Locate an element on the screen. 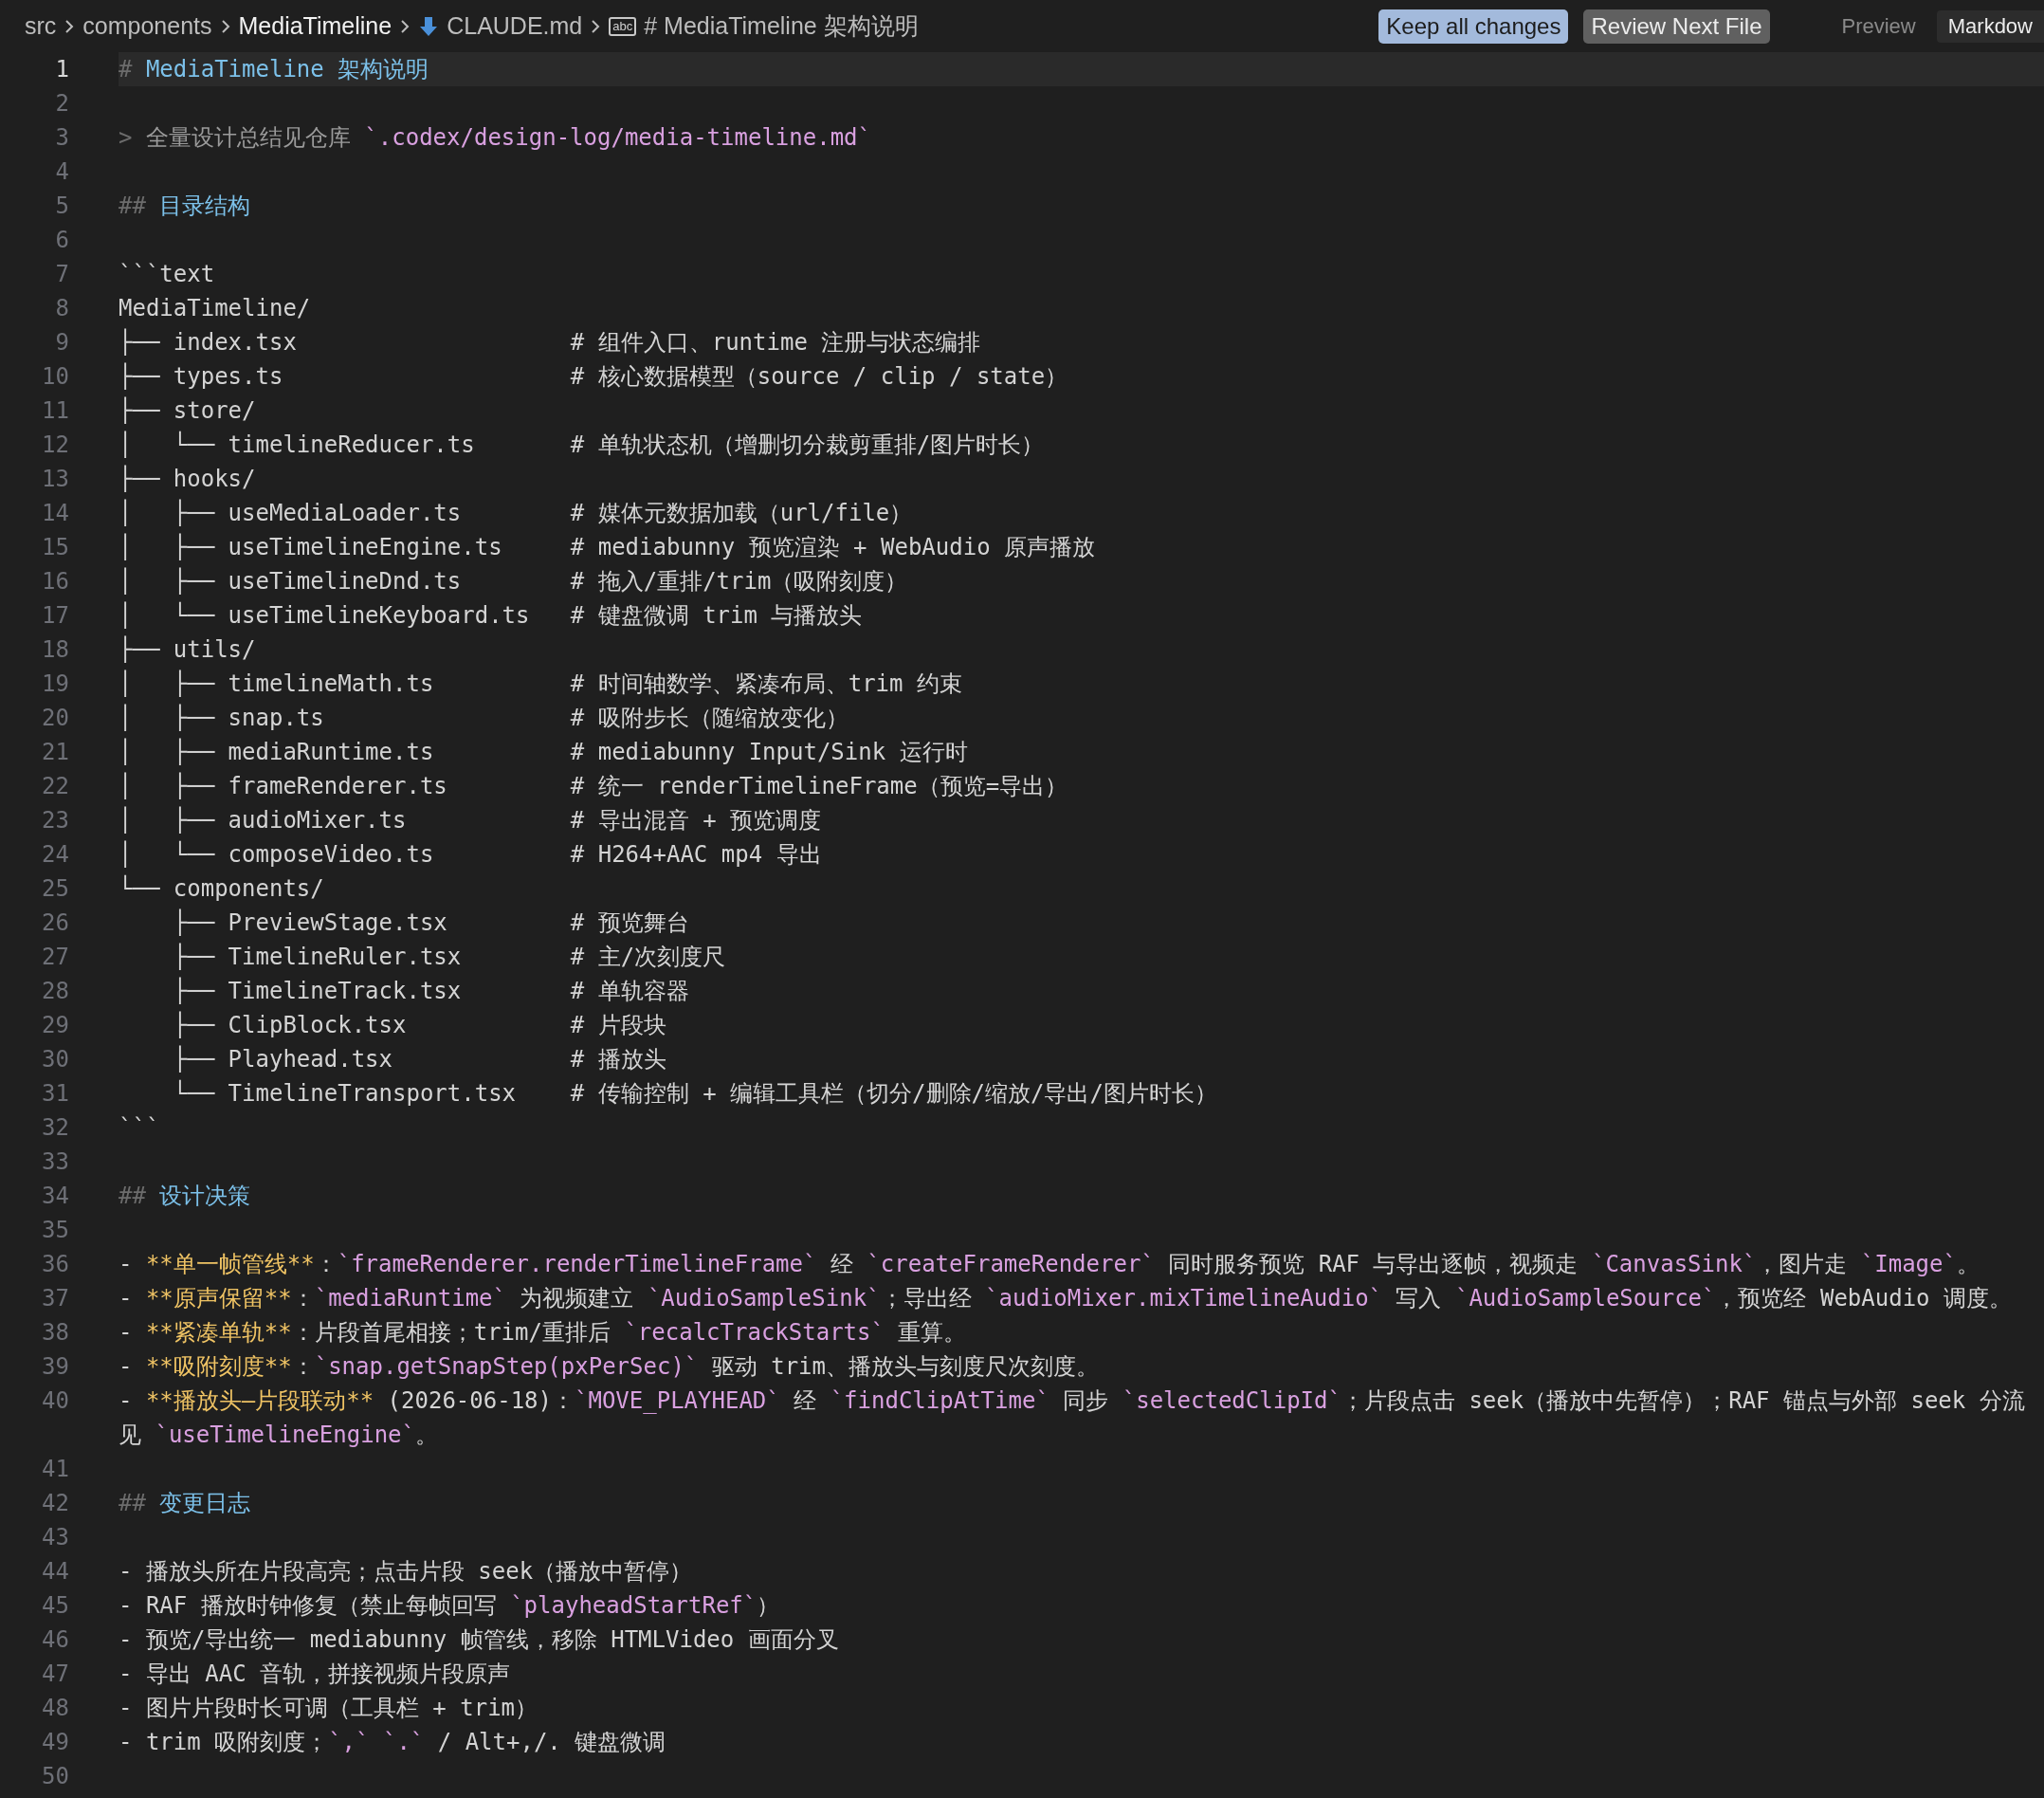 This screenshot has height=1798, width=2044. line-number: 27 is located at coordinates (55, 957).